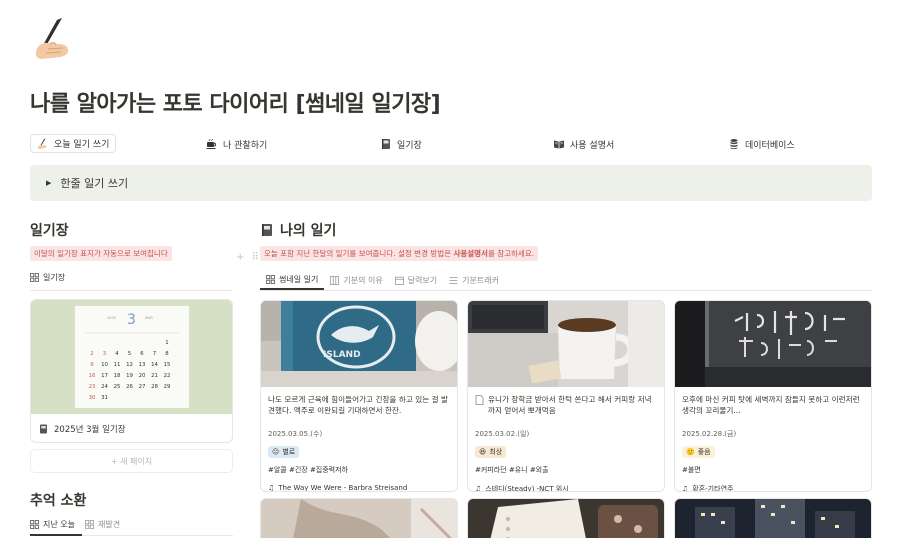  I want to click on toggle-triangle-icon: ▶, so click(48, 183).